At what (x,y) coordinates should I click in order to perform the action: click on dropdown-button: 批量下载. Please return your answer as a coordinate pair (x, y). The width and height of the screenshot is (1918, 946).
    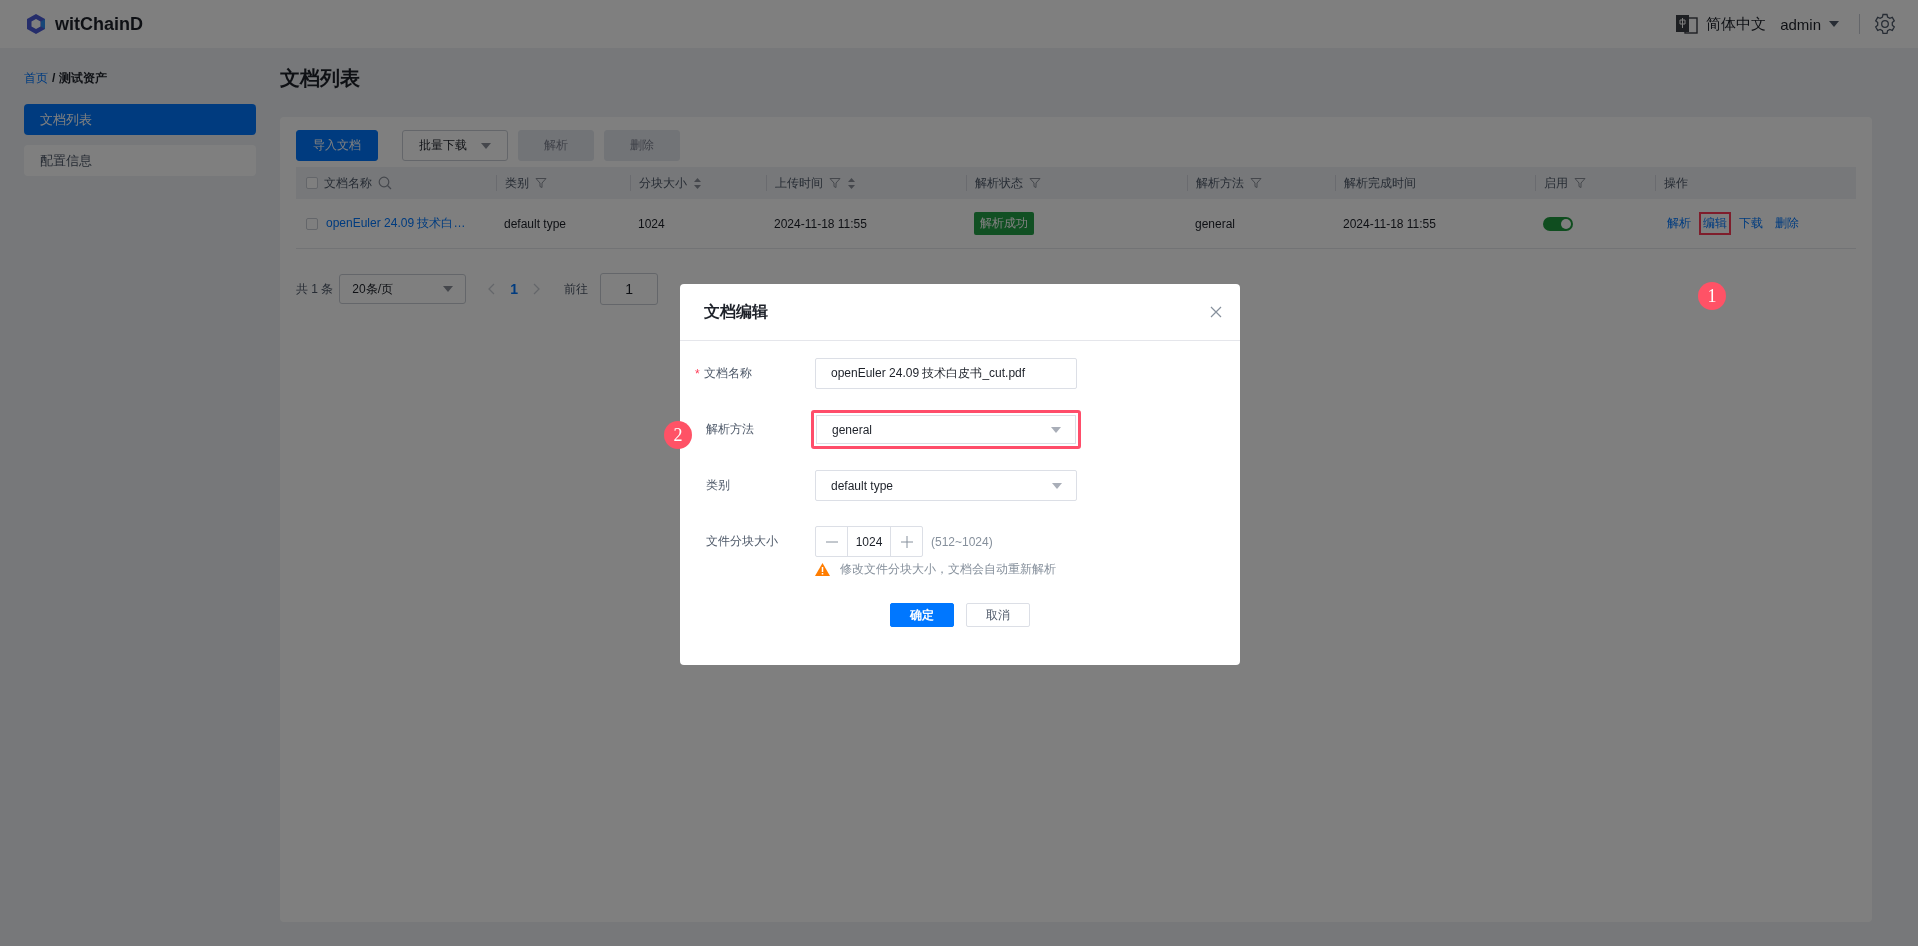
    Looking at the image, I should click on (455, 145).